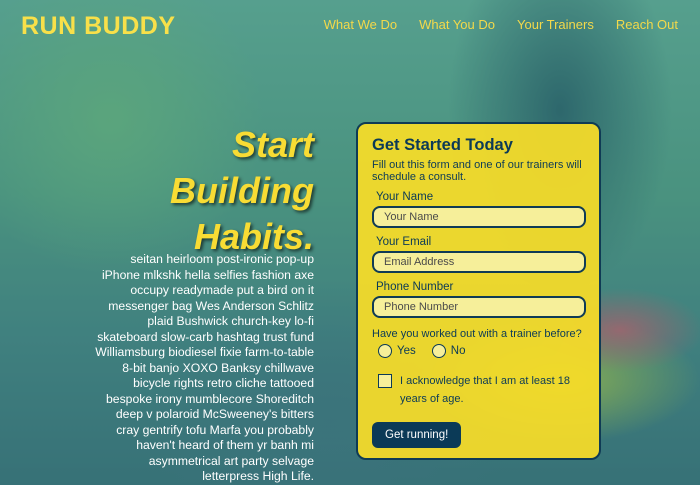  What do you see at coordinates (404, 242) in the screenshot?
I see `email-label: Your Email` at bounding box center [404, 242].